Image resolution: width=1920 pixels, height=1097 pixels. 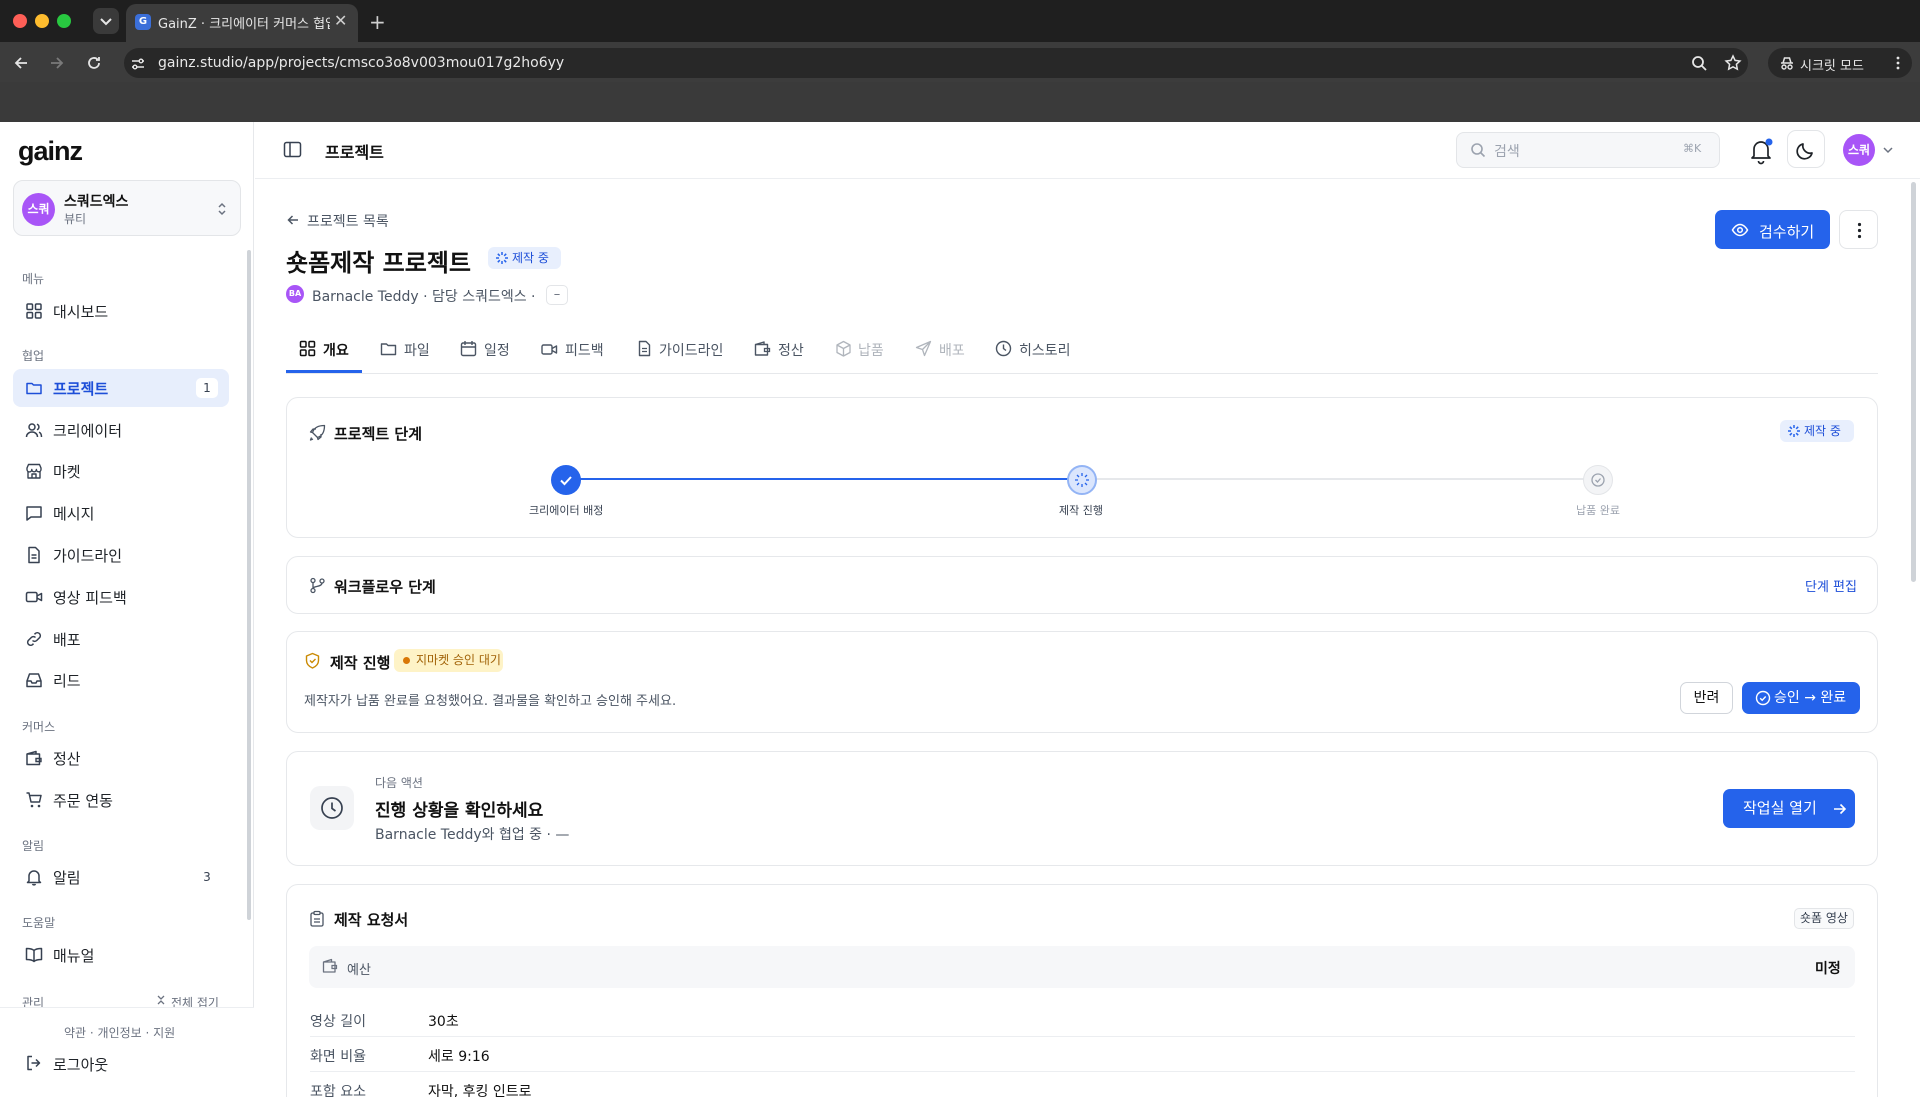 I want to click on chevron-down-icon, so click(x=1888, y=150).